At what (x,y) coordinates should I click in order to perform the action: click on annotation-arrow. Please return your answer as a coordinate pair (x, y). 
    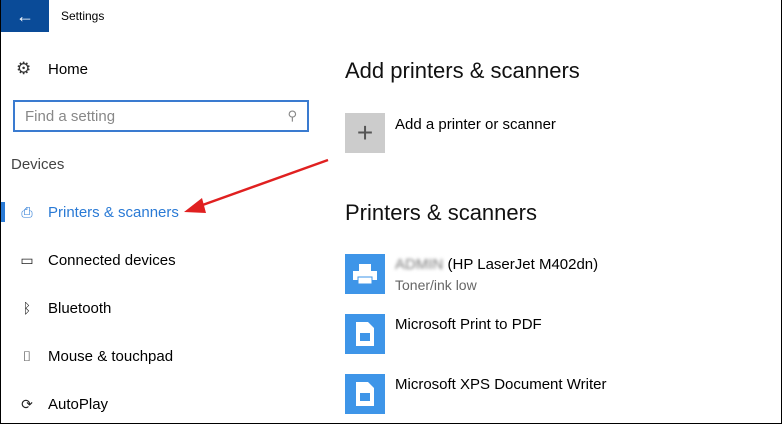
    Looking at the image, I should click on (256, 185).